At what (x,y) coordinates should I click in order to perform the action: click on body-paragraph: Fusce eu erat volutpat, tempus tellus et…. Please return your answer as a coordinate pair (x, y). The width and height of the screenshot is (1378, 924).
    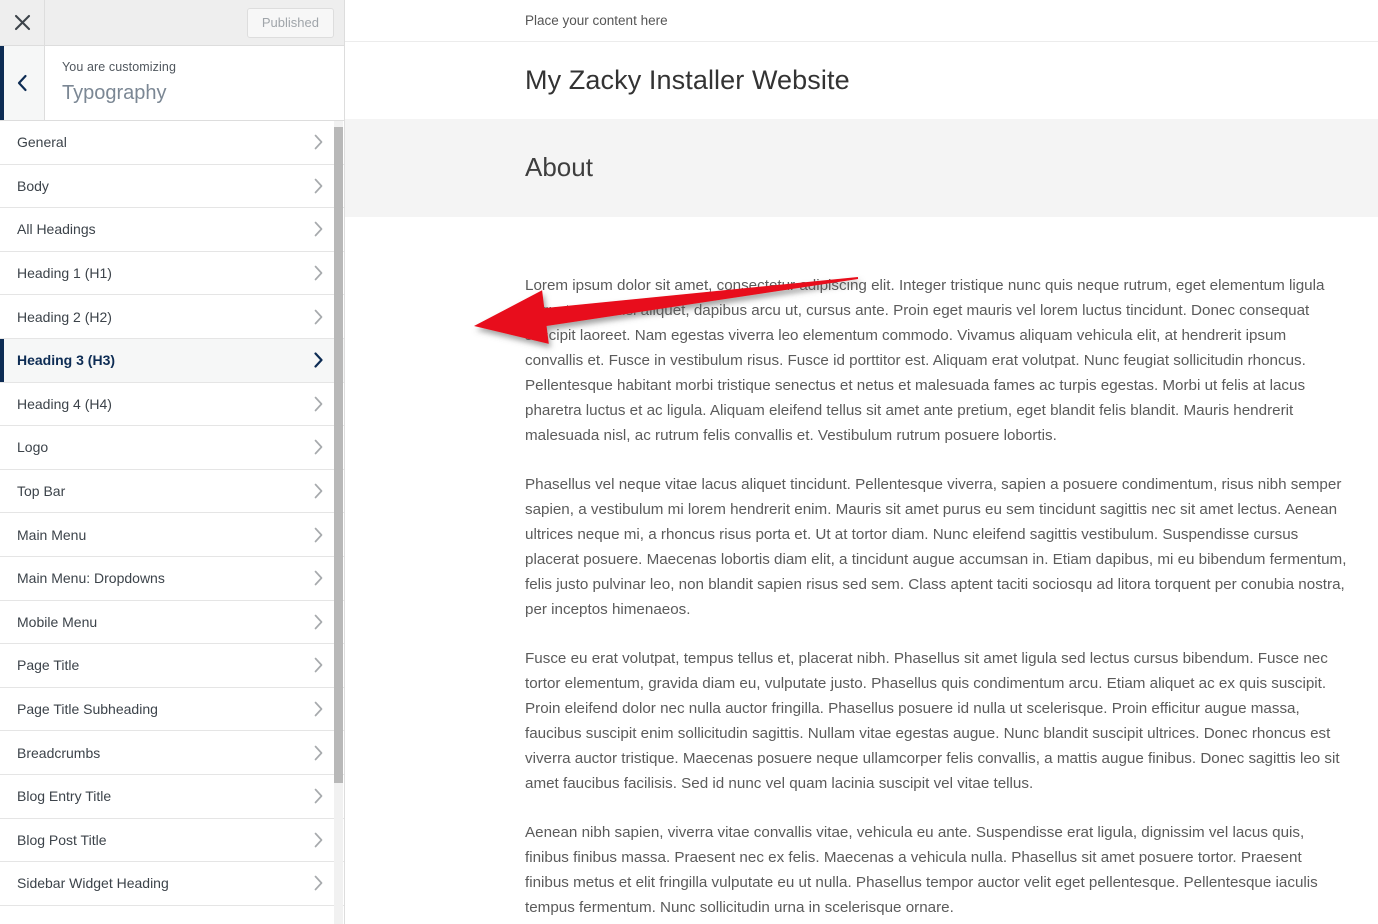
    Looking at the image, I should click on (932, 721).